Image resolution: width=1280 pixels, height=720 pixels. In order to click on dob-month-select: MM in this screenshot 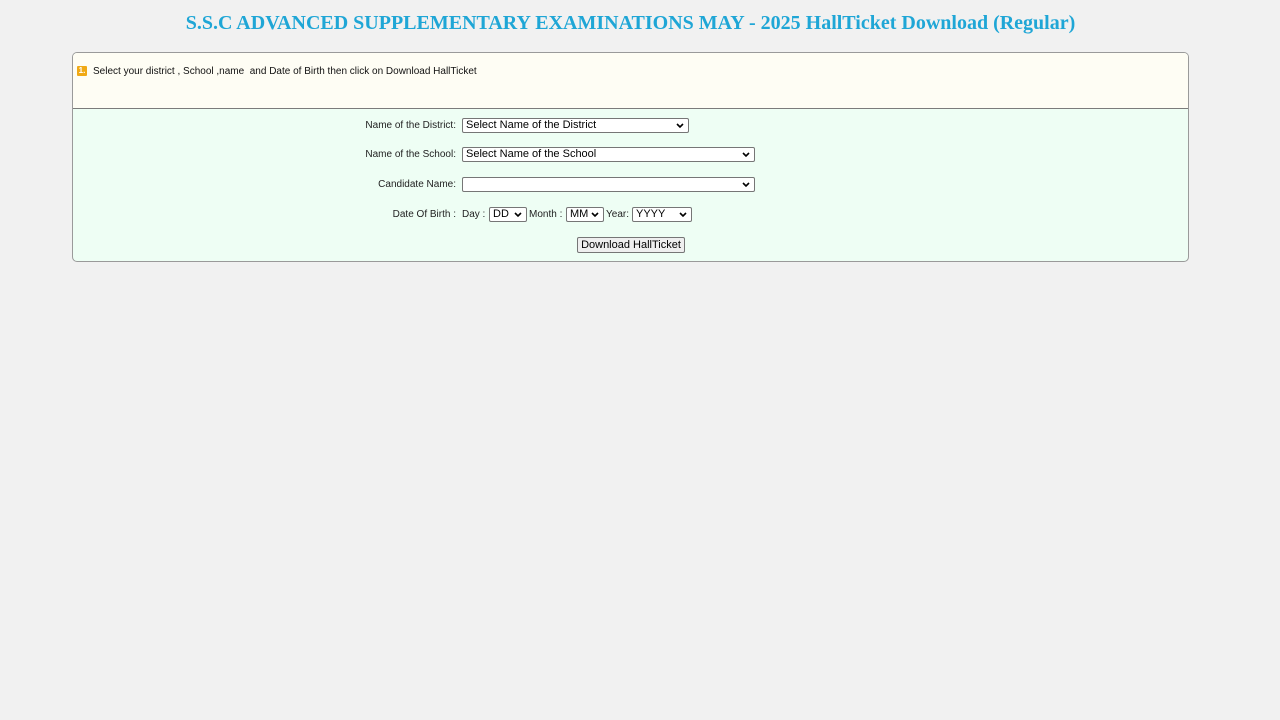, I will do `click(585, 214)`.